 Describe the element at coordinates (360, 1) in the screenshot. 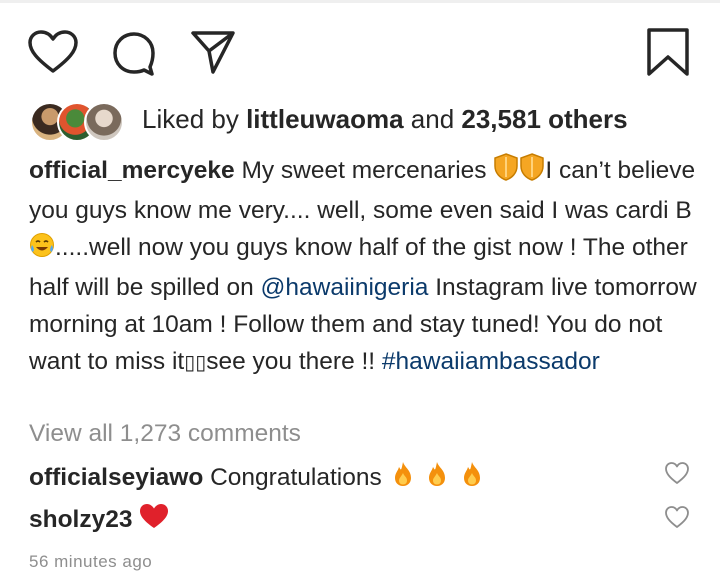

I see `top-divider` at that location.